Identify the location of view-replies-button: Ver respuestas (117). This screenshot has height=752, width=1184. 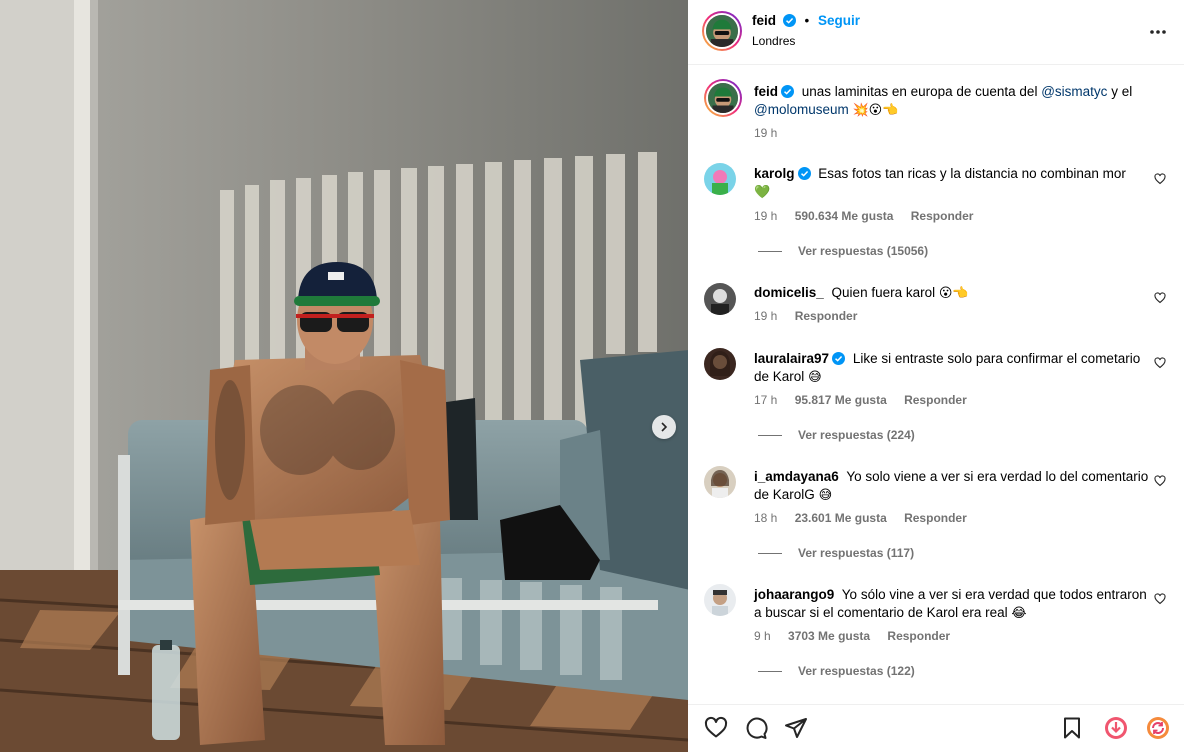
(836, 553).